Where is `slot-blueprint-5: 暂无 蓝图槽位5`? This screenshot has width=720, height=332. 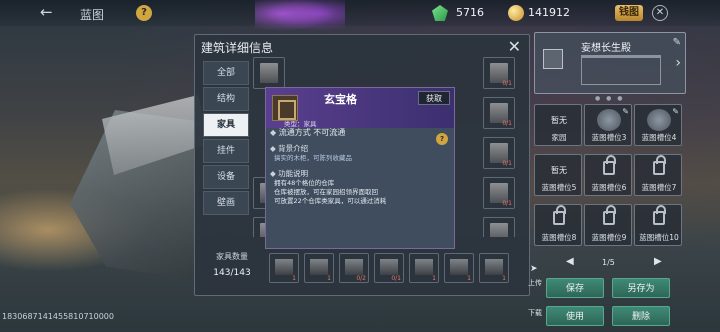
slot-blueprint-5: 暂无 蓝图槽位5 is located at coordinates (558, 175).